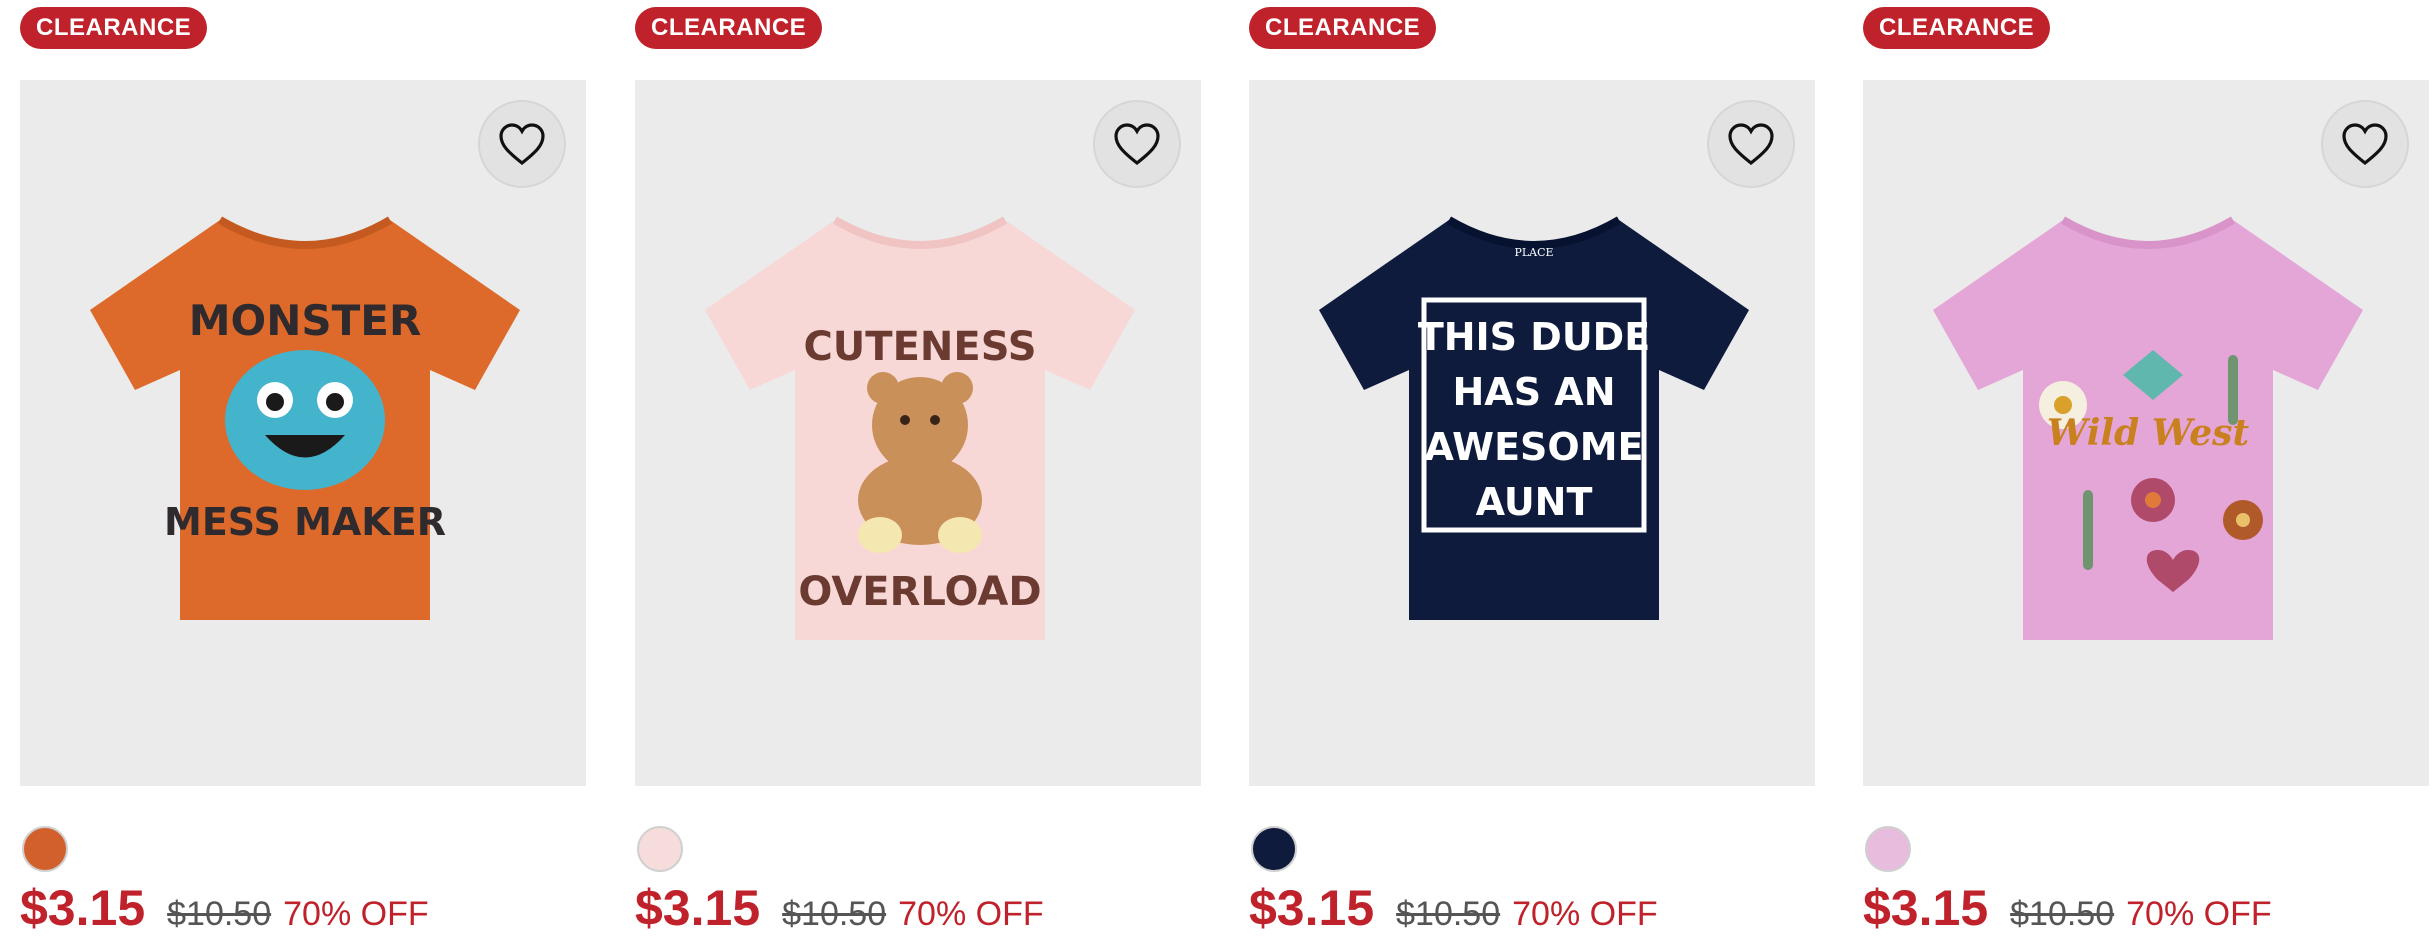 The image size is (2436, 946). I want to click on shirt-tag-label: PLACE, so click(1533, 252).